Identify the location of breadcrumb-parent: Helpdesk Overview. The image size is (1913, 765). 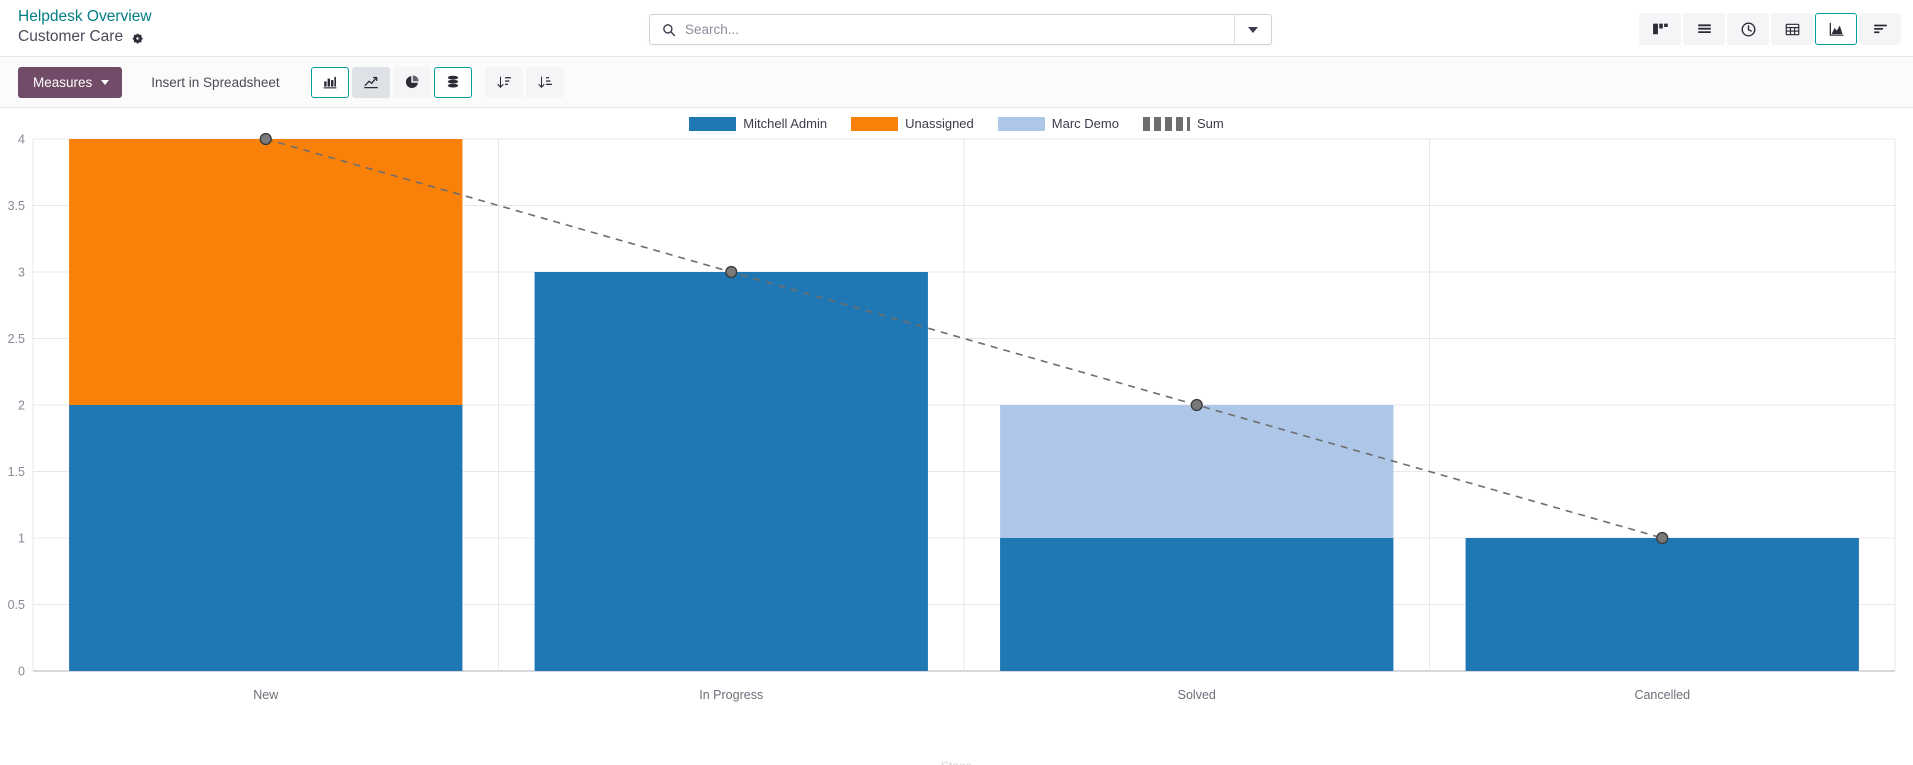
(85, 17).